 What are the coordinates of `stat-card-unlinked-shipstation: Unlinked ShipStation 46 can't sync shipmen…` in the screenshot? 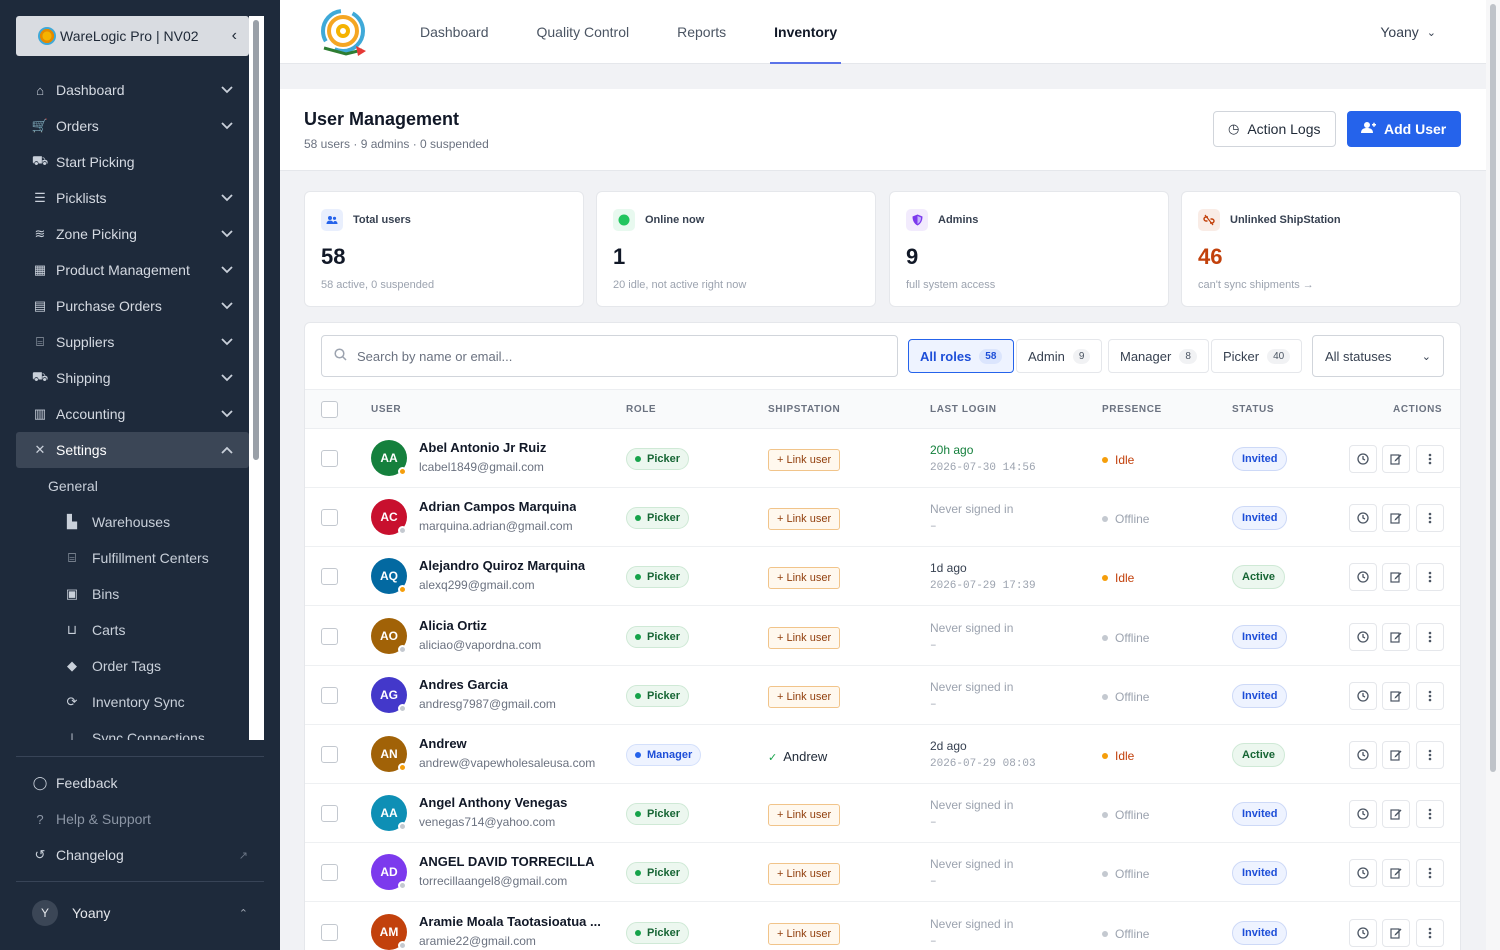 It's located at (1321, 249).